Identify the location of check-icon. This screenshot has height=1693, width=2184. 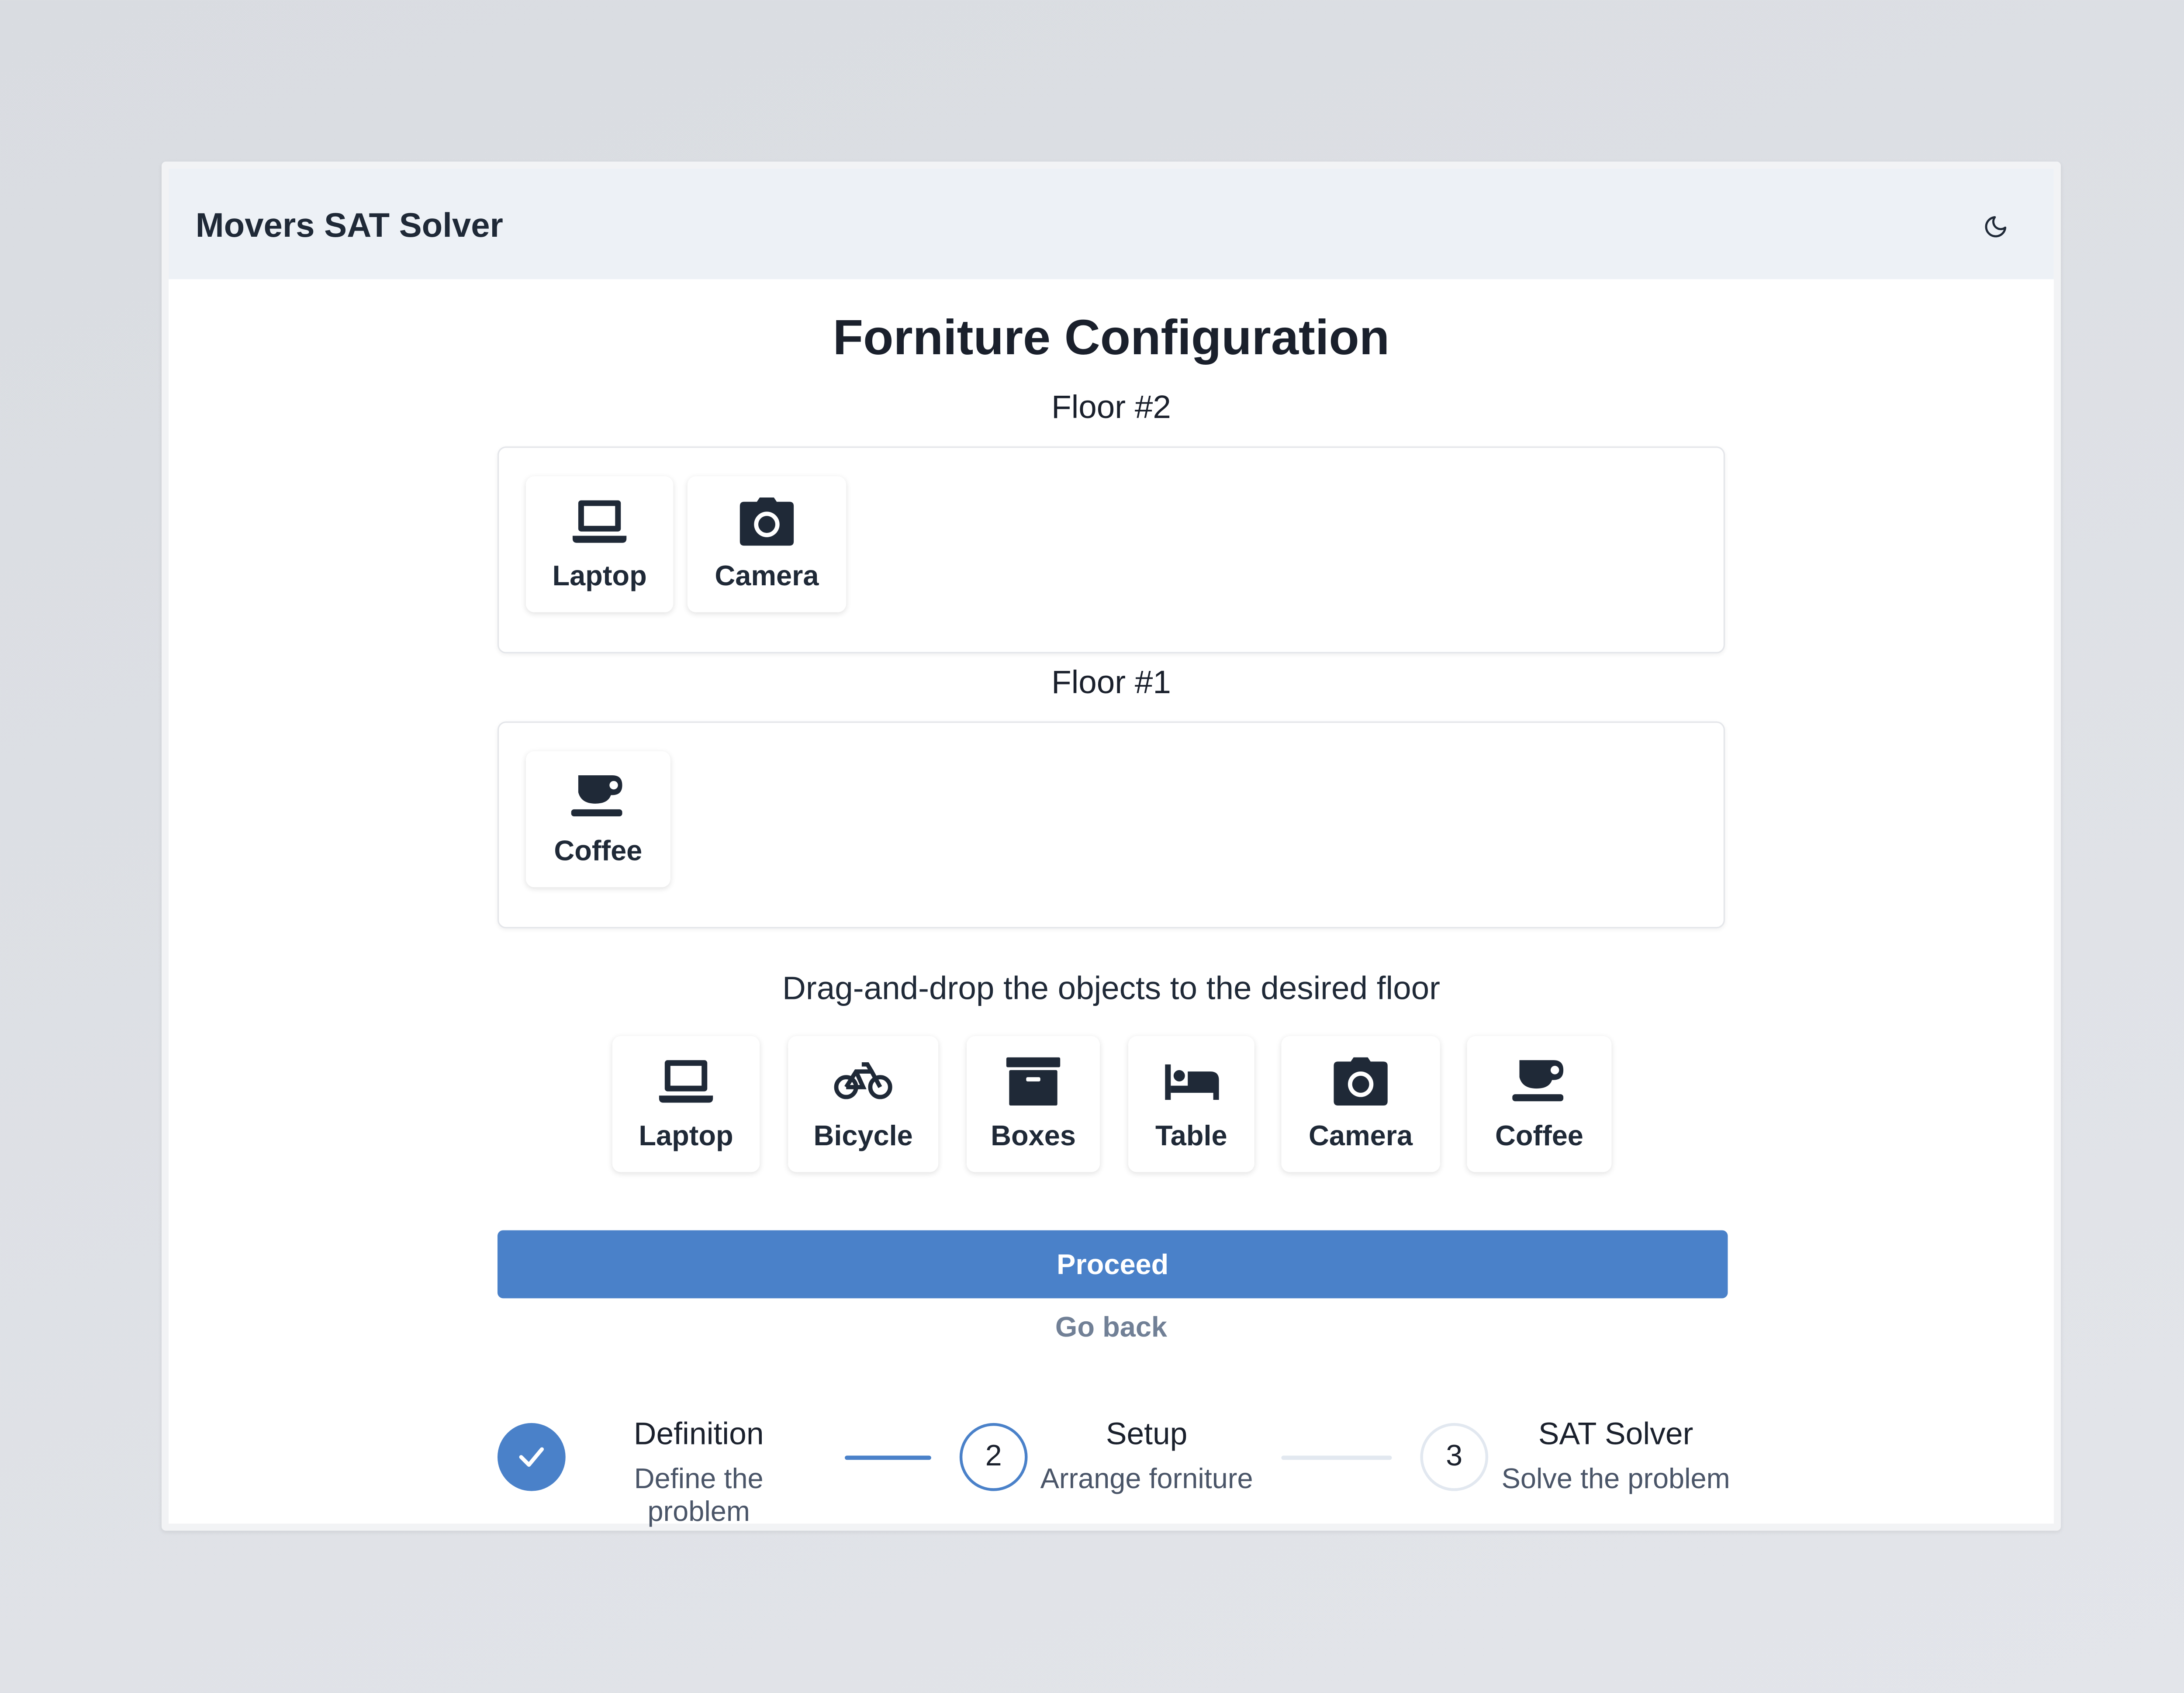
(531, 1457).